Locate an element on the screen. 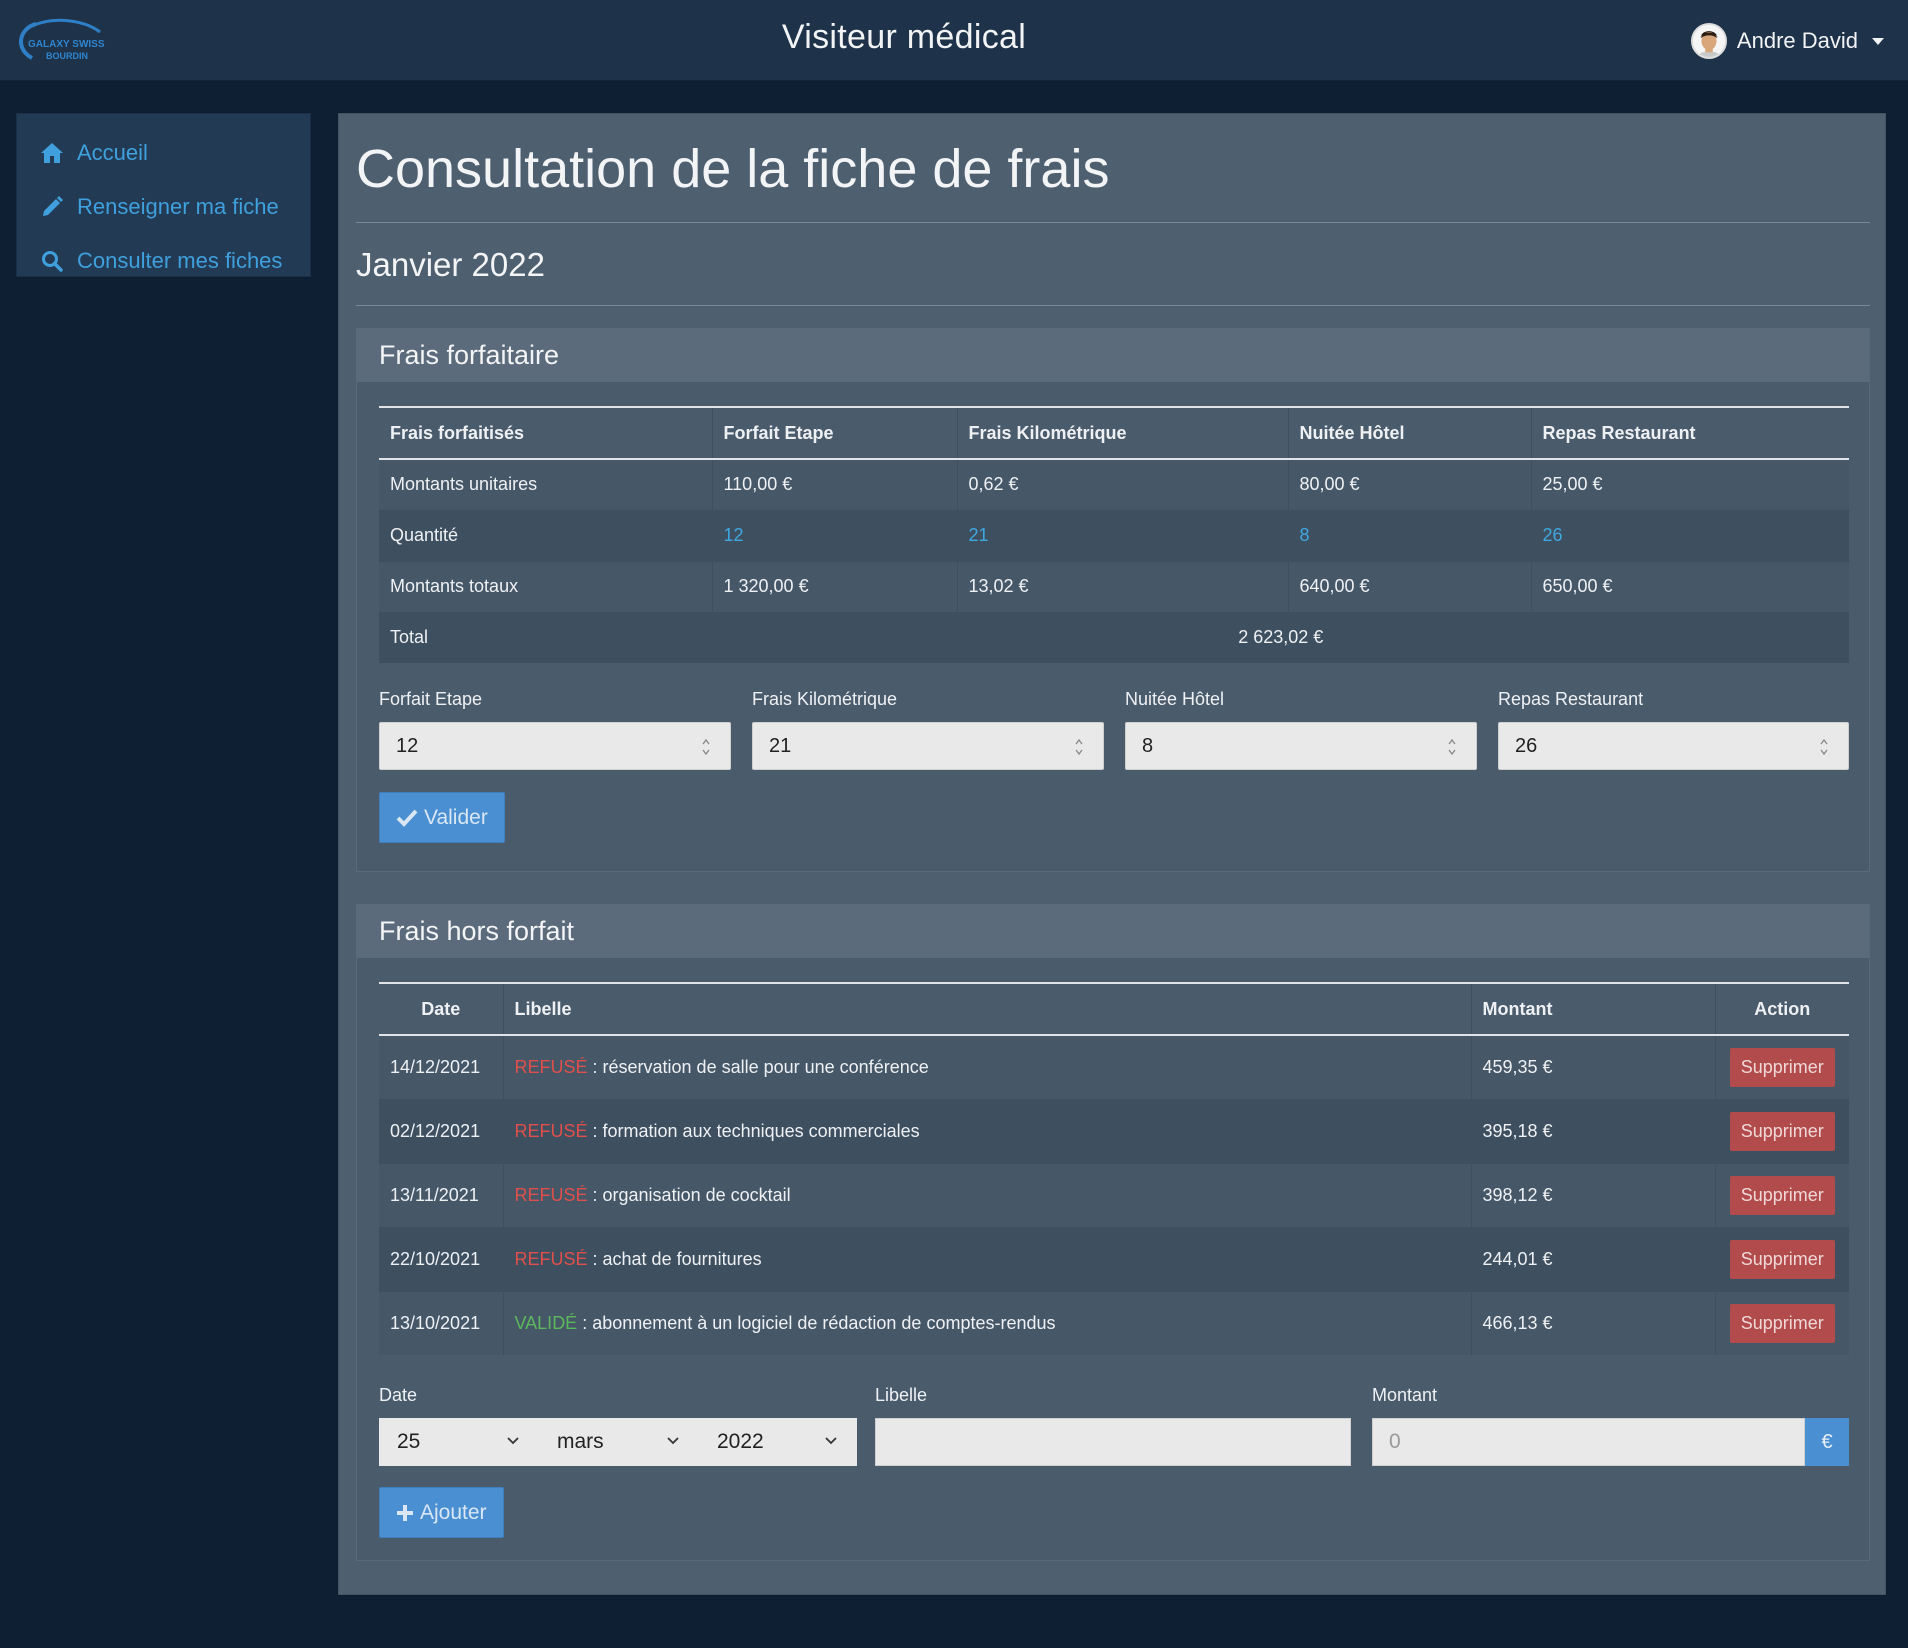  field-label: Frais Kilométrique is located at coordinates (825, 699).